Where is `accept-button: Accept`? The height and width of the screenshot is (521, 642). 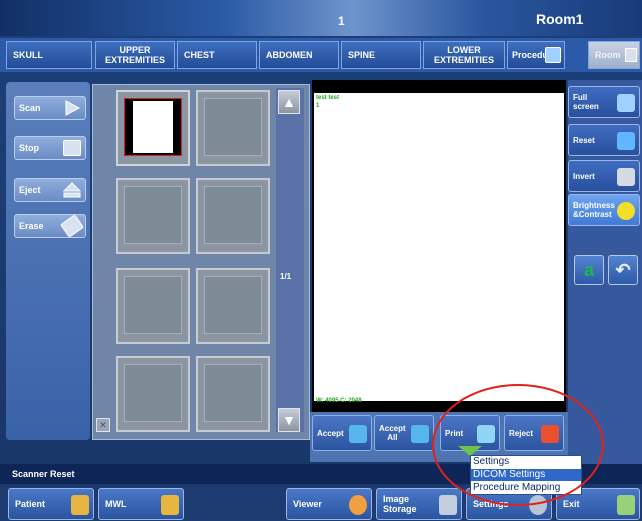
accept-button: Accept is located at coordinates (342, 433).